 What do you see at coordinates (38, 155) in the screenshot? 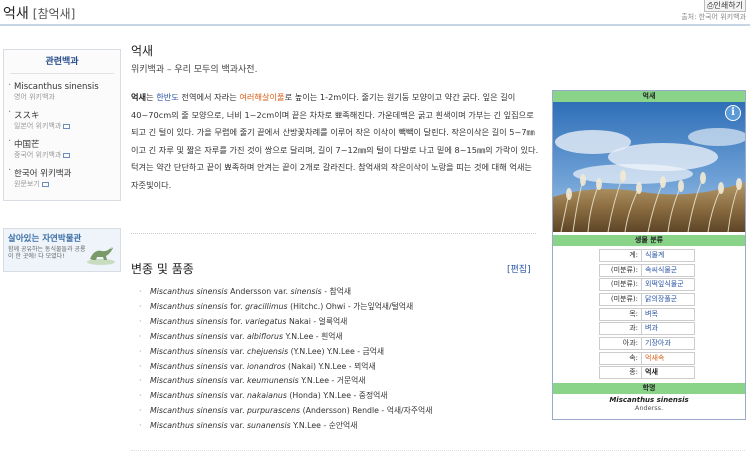
I see `related-item-source-text: 중국어 위키백과` at bounding box center [38, 155].